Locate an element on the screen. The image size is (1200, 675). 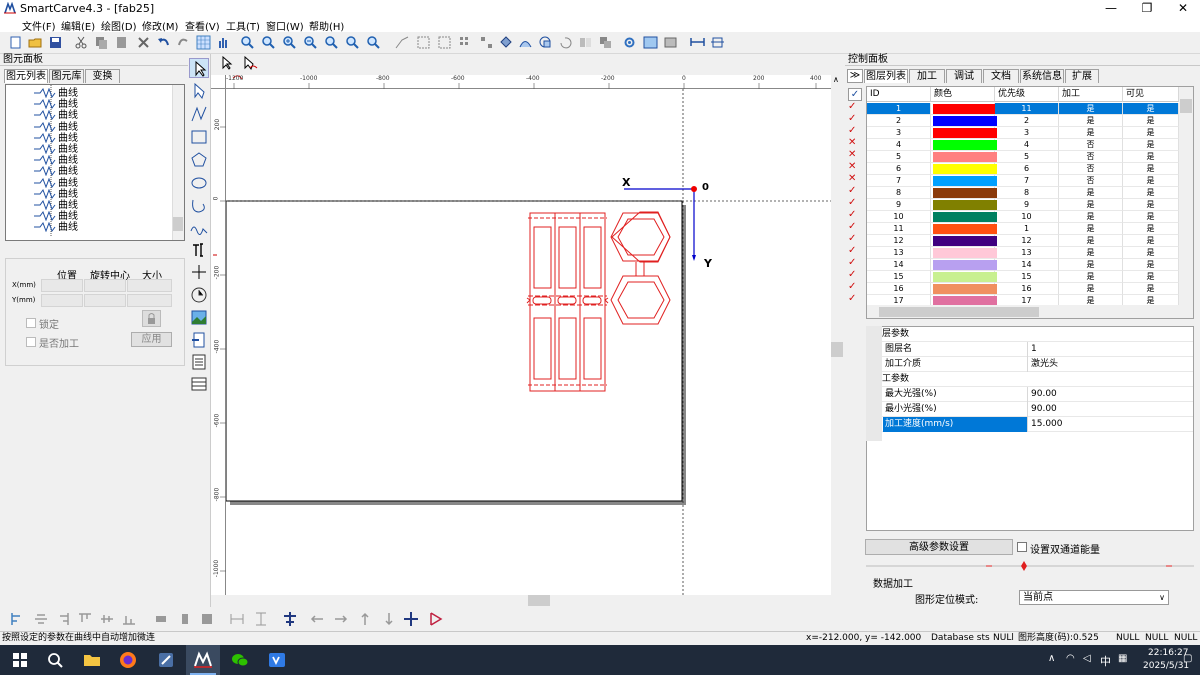
lock-checkbox is located at coordinates (31, 323).